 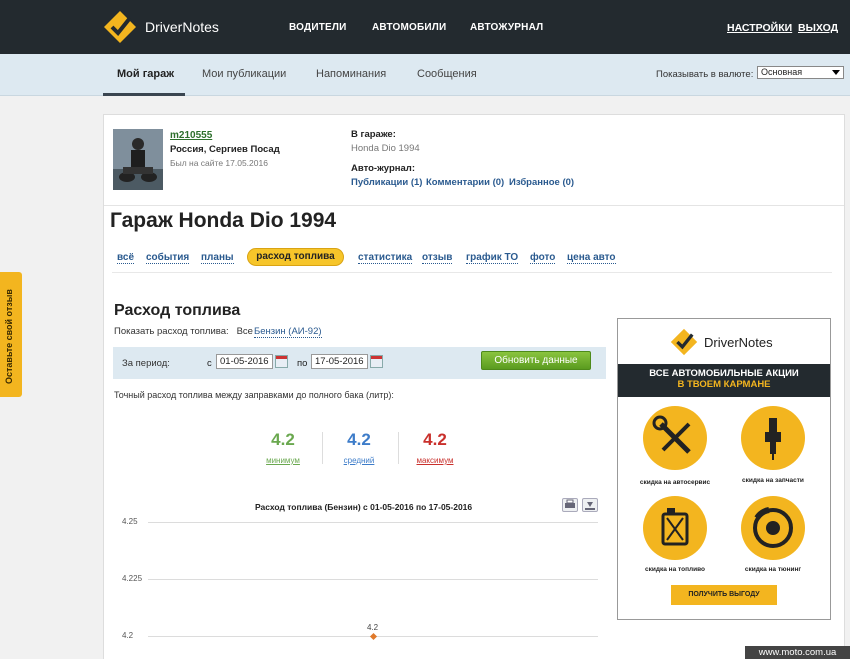 I want to click on stat-max-label: максимум, so click(x=435, y=460).